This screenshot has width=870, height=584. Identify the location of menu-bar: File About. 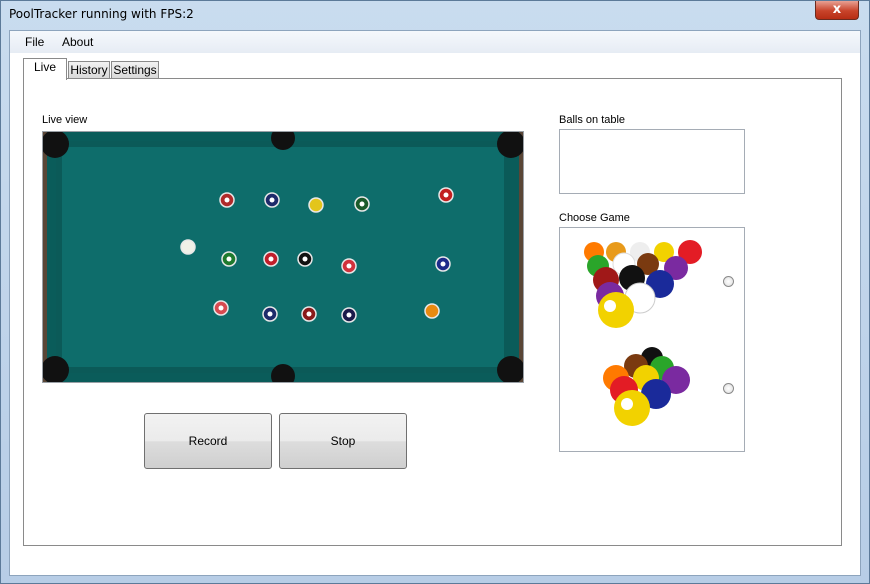
(435, 42).